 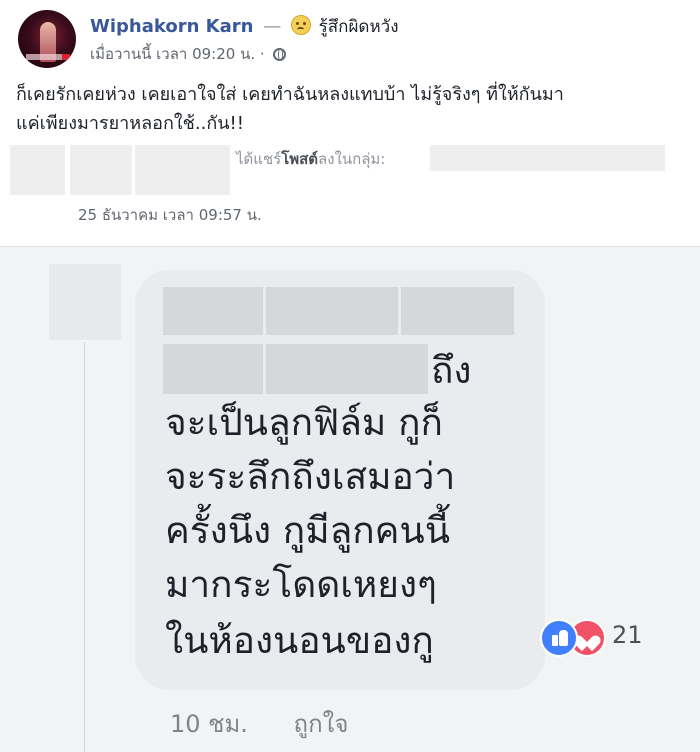 I want to click on comment-text-line: จะระลึกถึงเสมอว่า, so click(x=310, y=476).